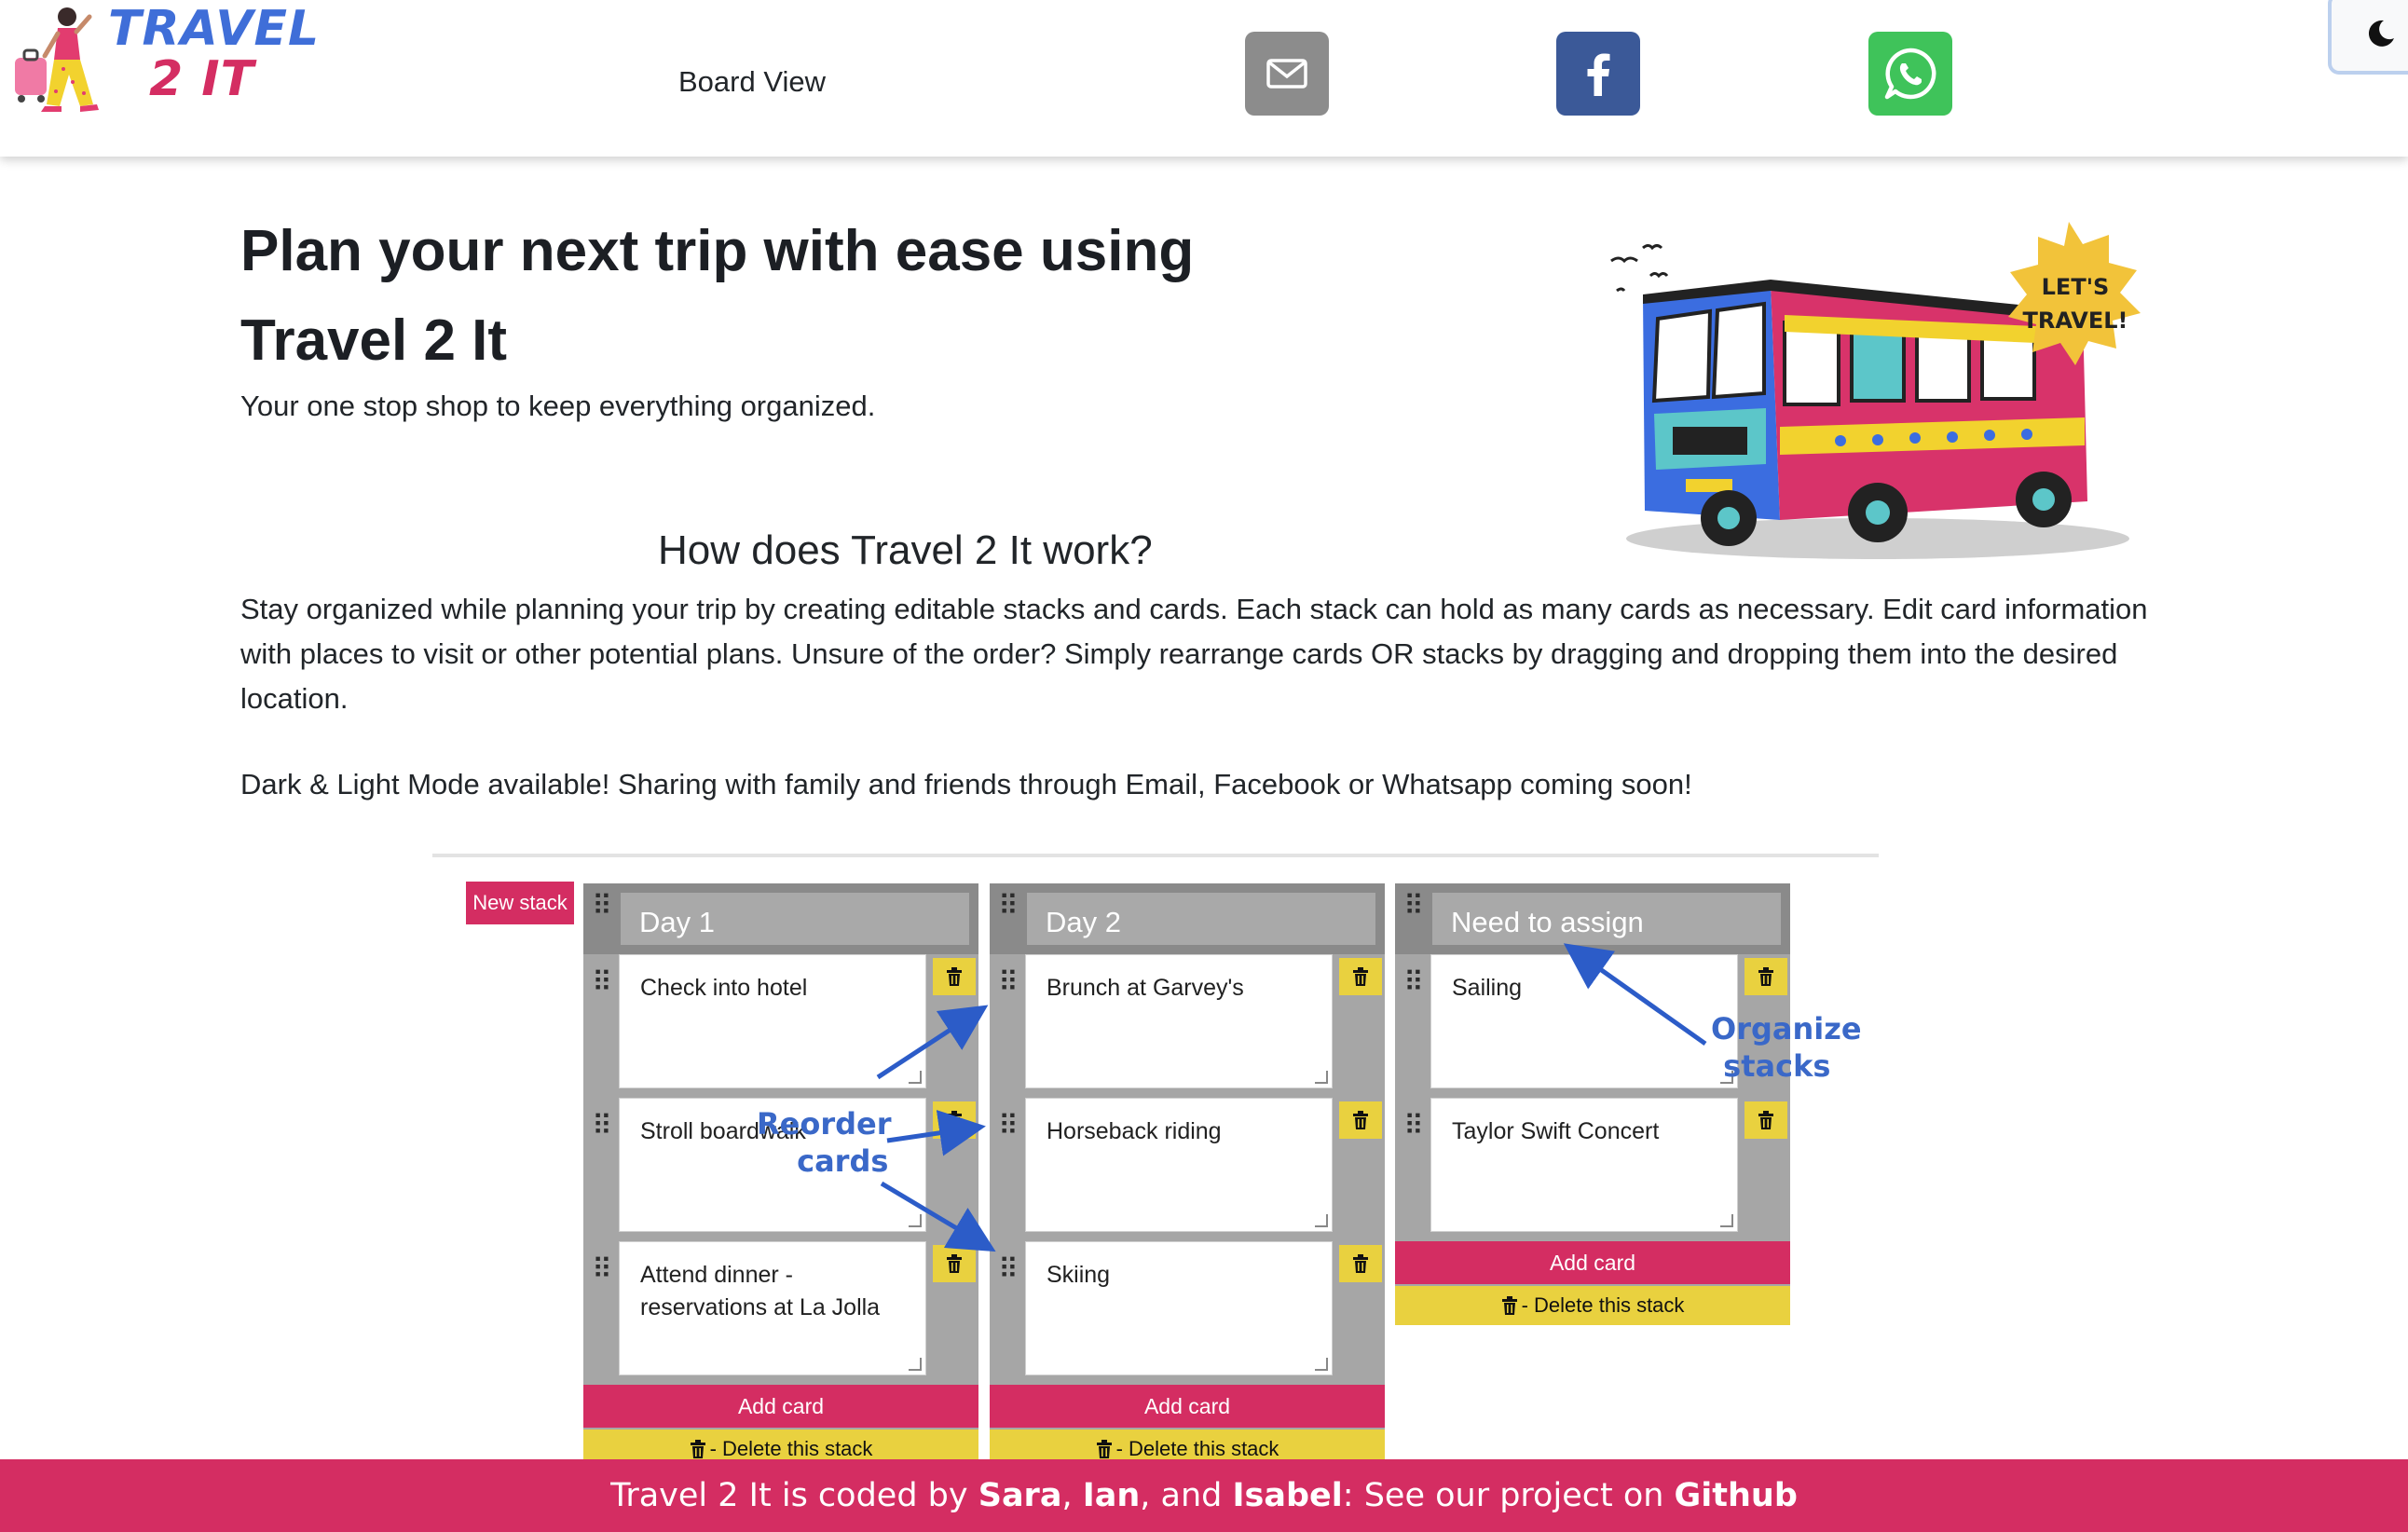 The height and width of the screenshot is (1532, 2408). Describe the element at coordinates (1584, 1021) in the screenshot. I see `card-text-area: Sailing` at that location.